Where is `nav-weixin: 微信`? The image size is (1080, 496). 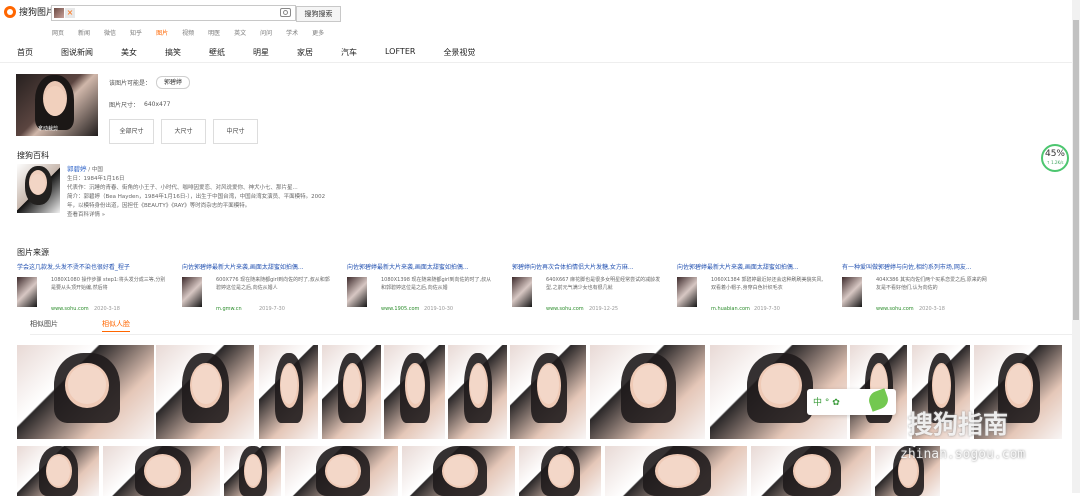 nav-weixin: 微信 is located at coordinates (110, 32).